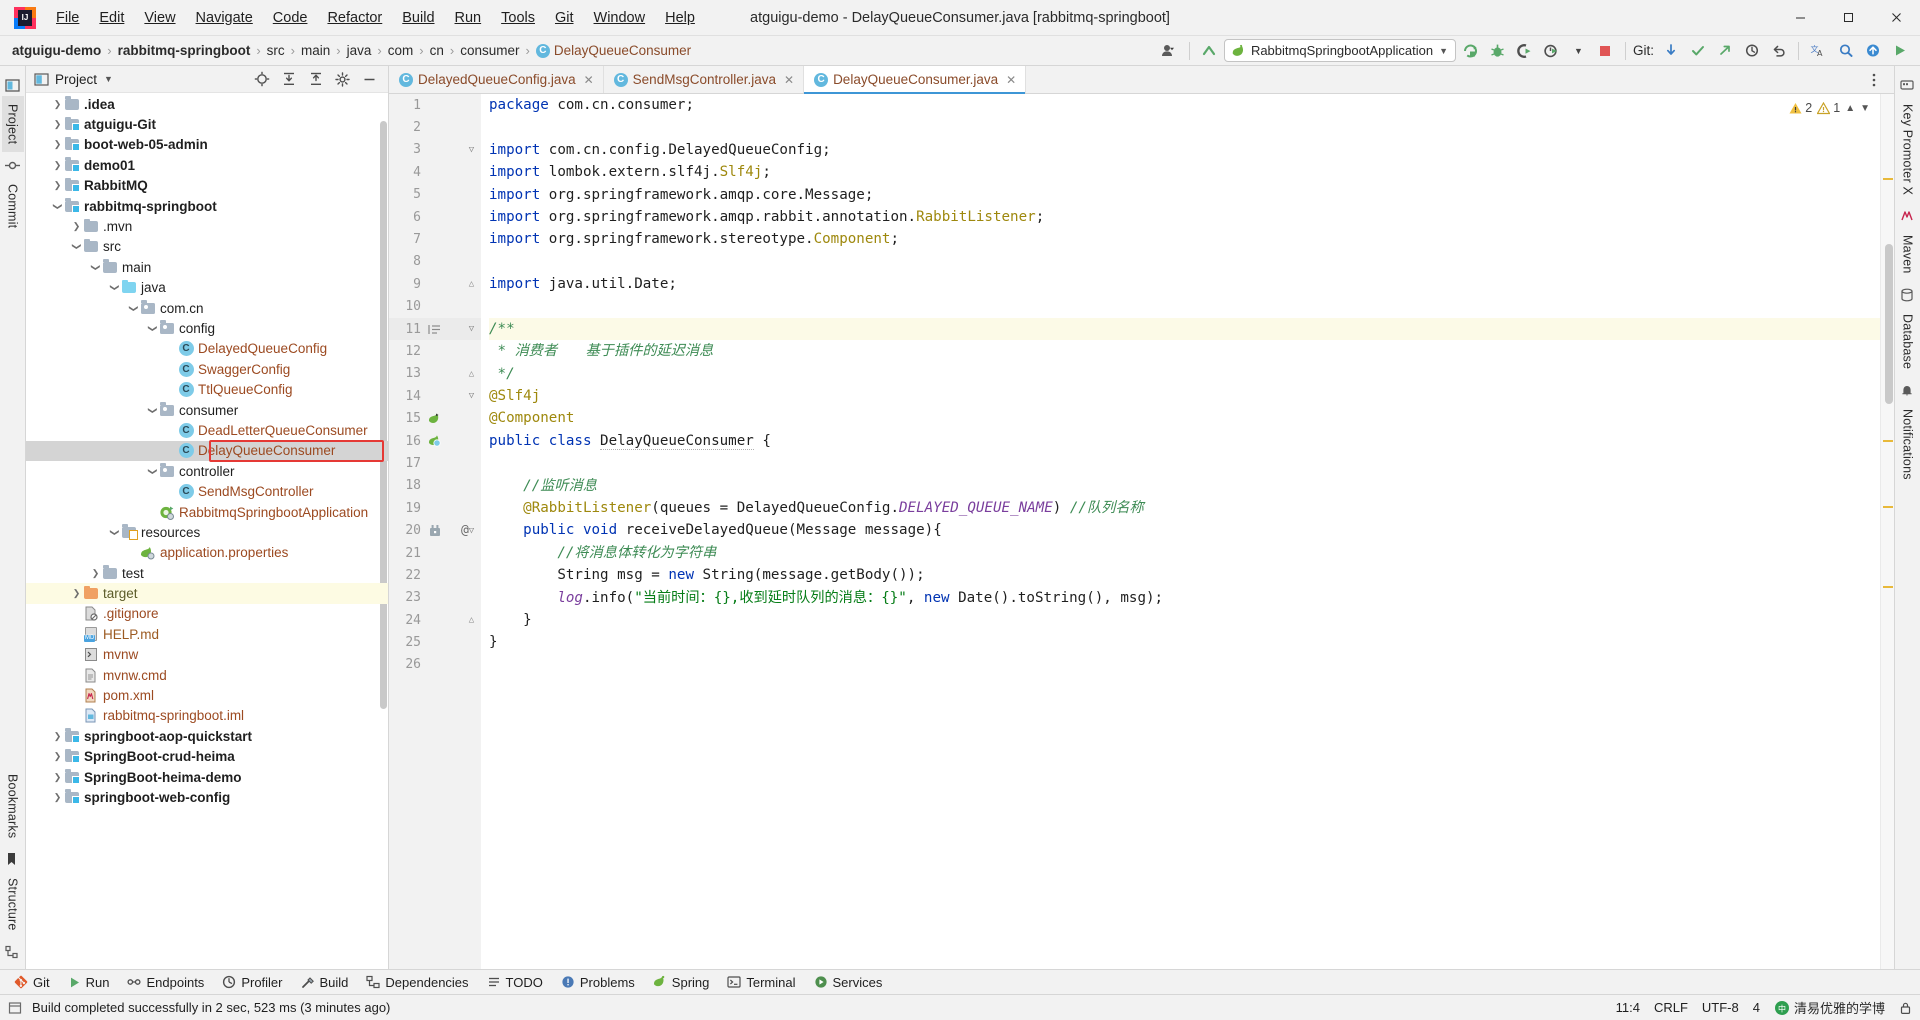  What do you see at coordinates (1184, 486) in the screenshot?
I see `code-line: //监听消息` at bounding box center [1184, 486].